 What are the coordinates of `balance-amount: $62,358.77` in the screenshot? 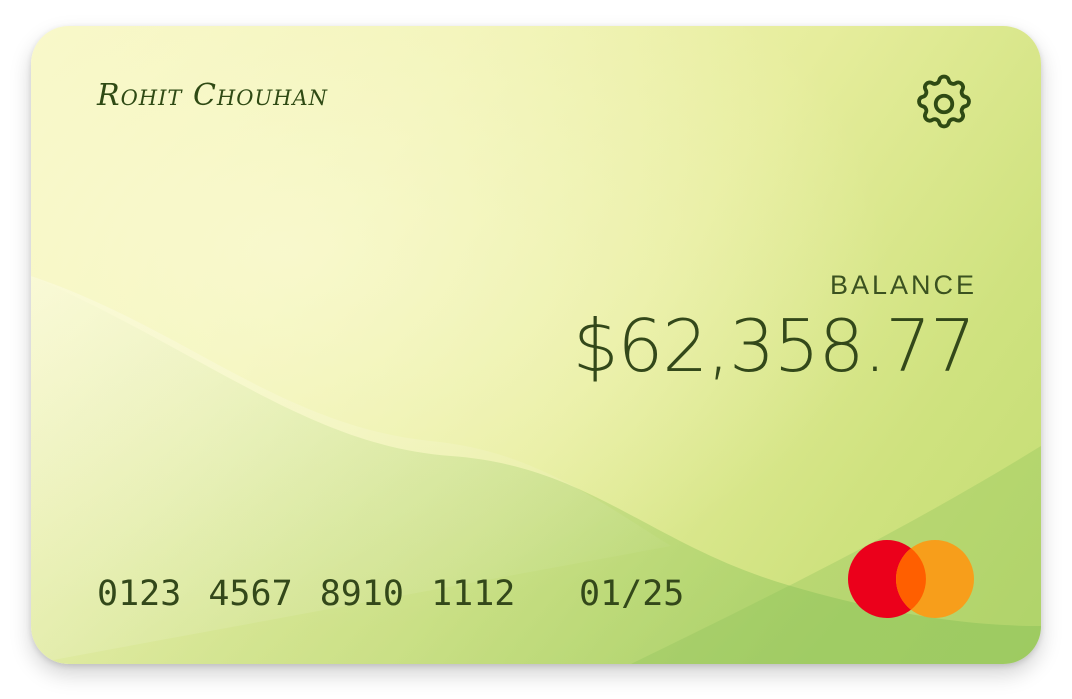 It's located at (774, 346).